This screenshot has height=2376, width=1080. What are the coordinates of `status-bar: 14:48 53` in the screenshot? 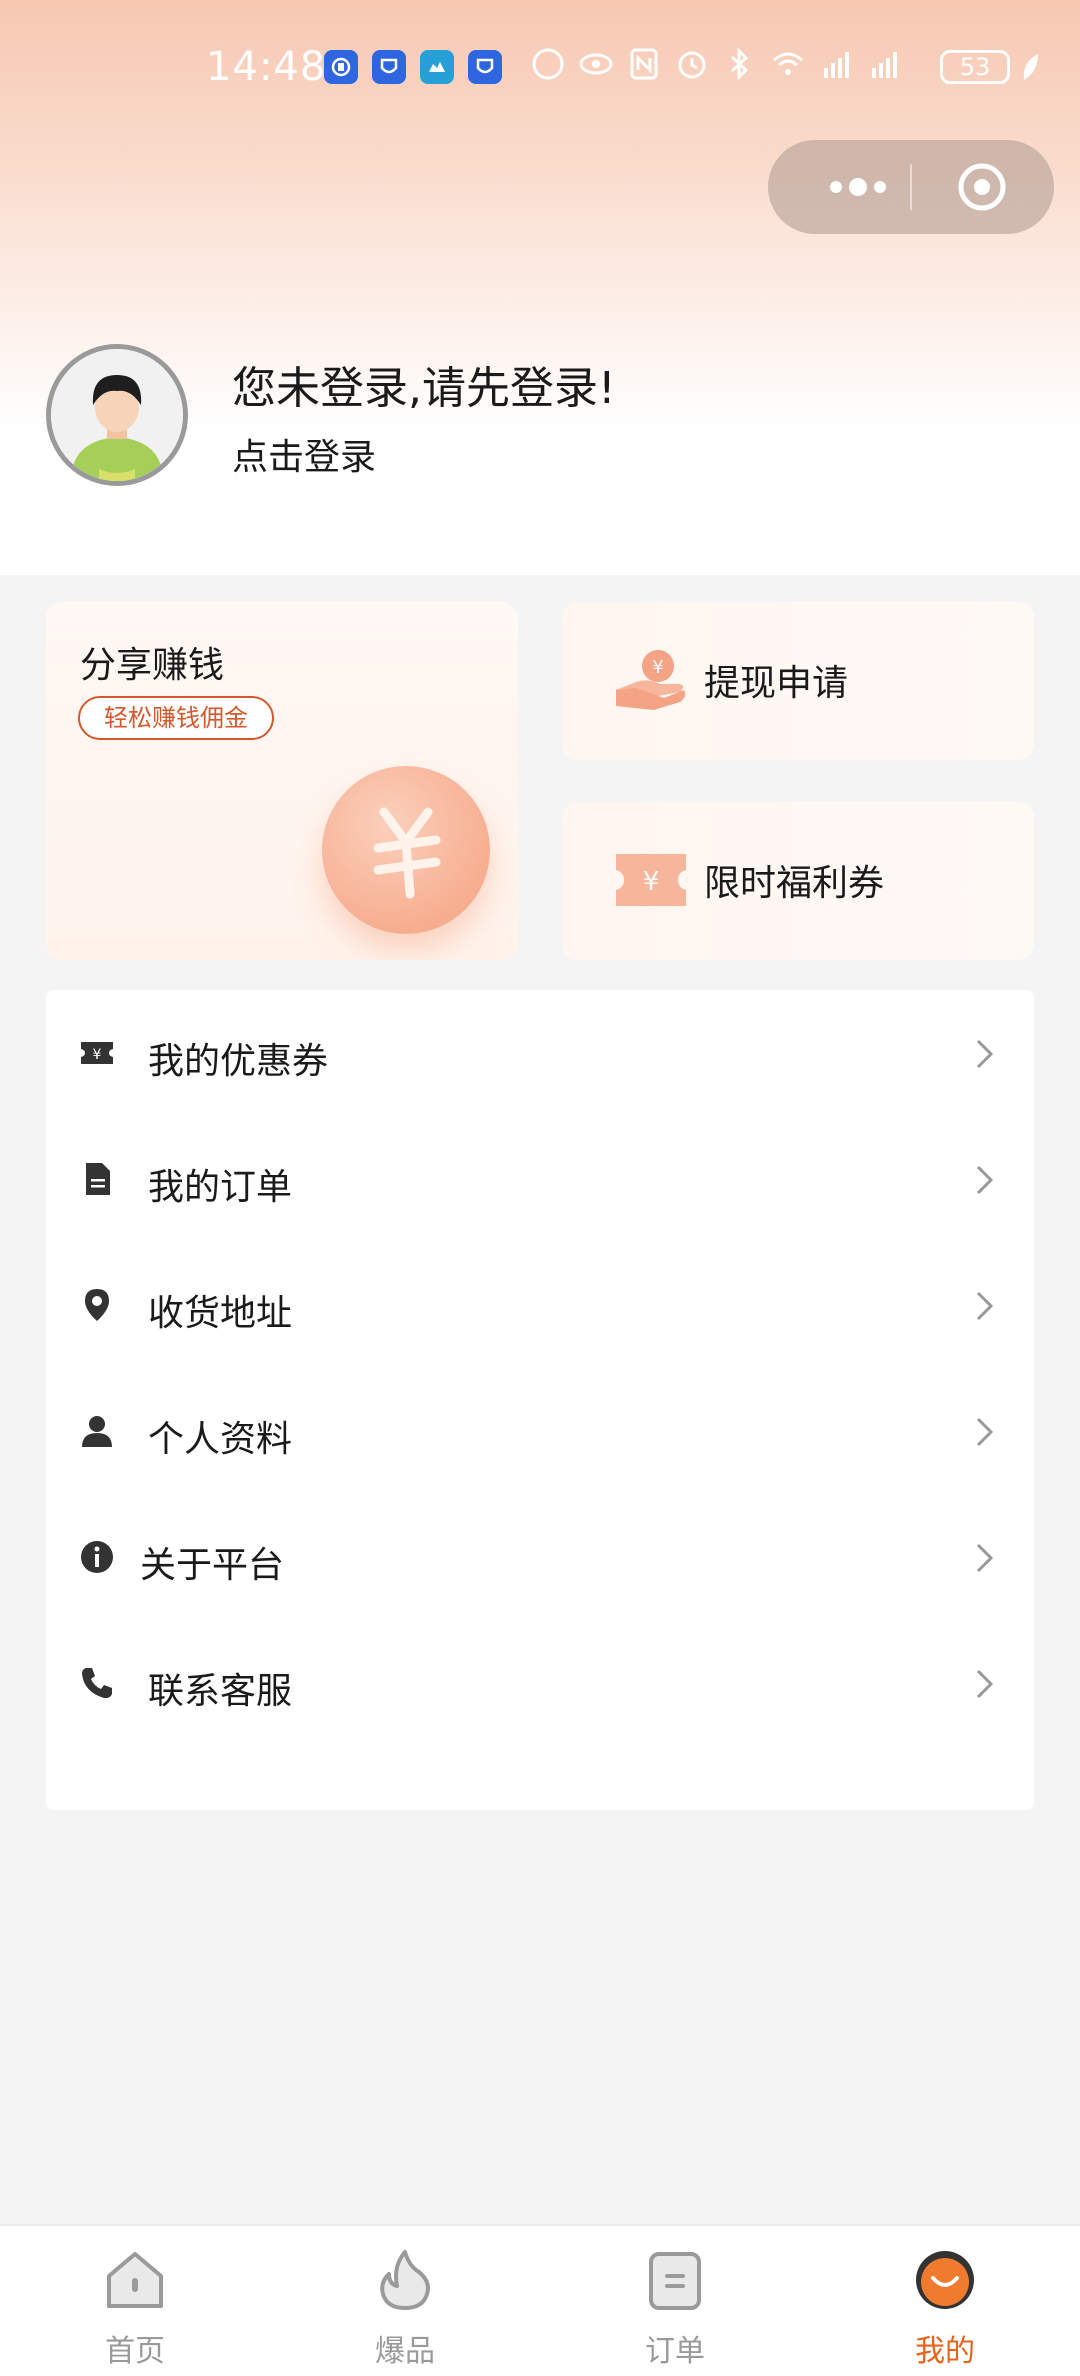 It's located at (540, 70).